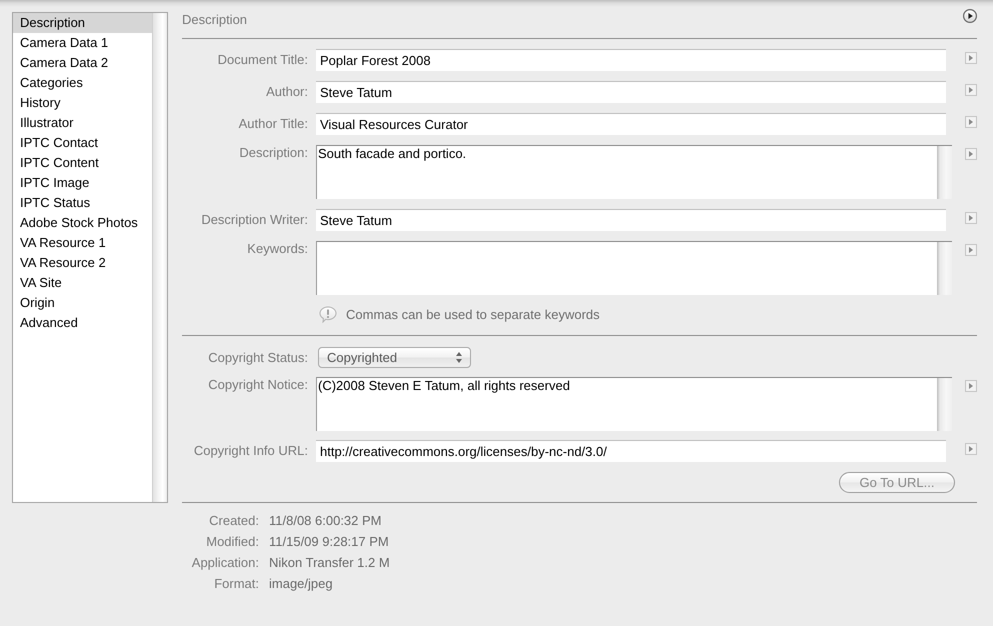 The image size is (993, 626). I want to click on text-area, so click(634, 268).